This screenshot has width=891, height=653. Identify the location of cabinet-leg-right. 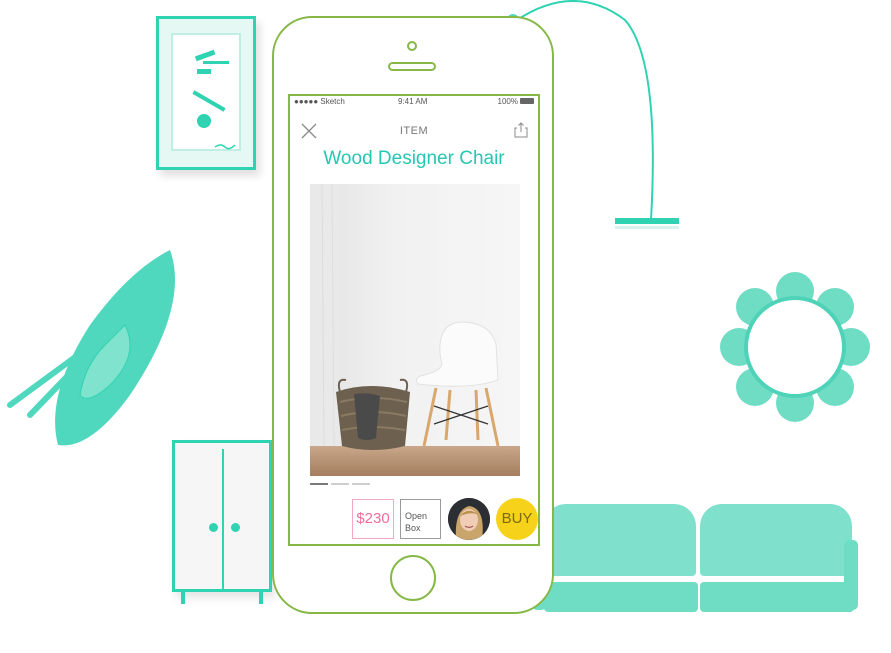
(261, 597).